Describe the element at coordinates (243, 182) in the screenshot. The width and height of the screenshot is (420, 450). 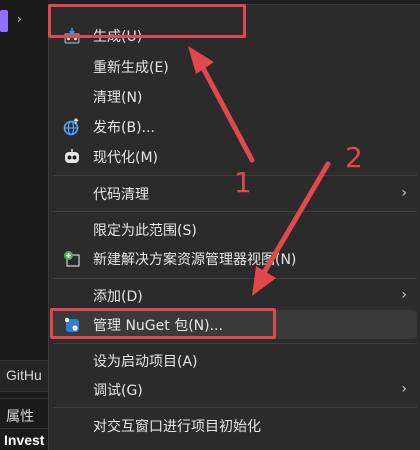
I see `annotation-number-1: 1` at that location.